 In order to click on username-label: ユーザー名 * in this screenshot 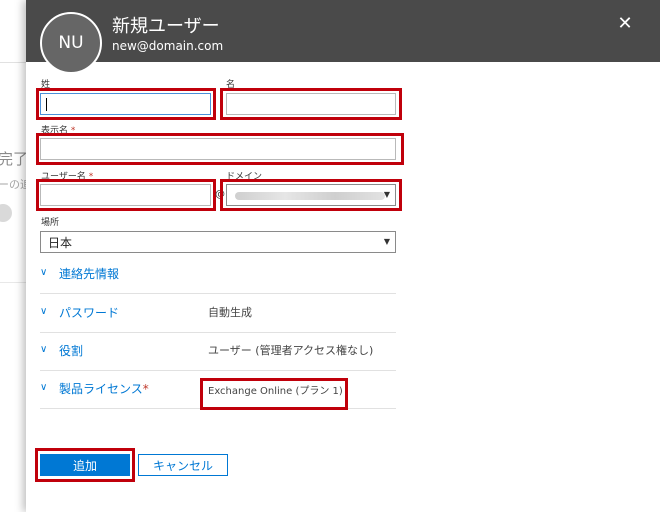, I will do `click(67, 175)`.